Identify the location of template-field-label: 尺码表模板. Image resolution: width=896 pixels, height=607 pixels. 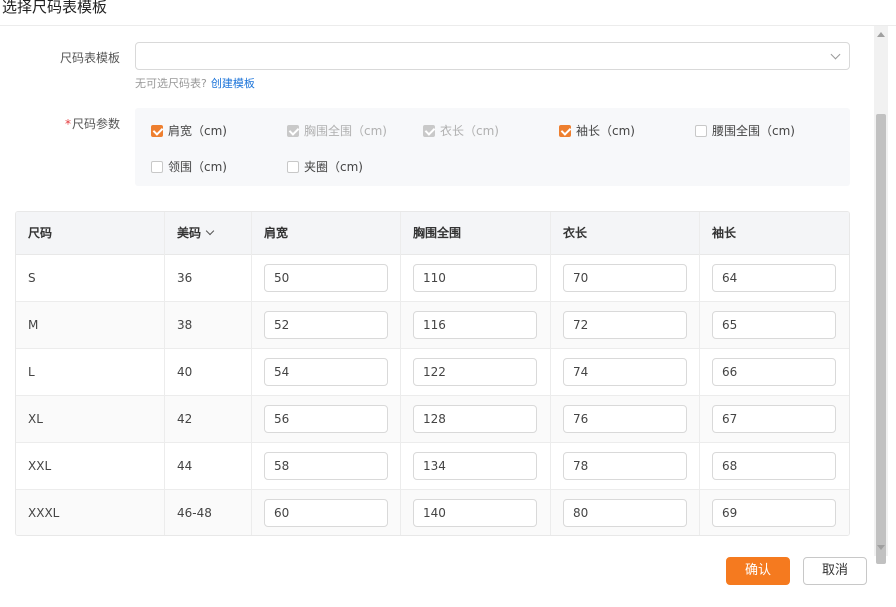
(89, 58).